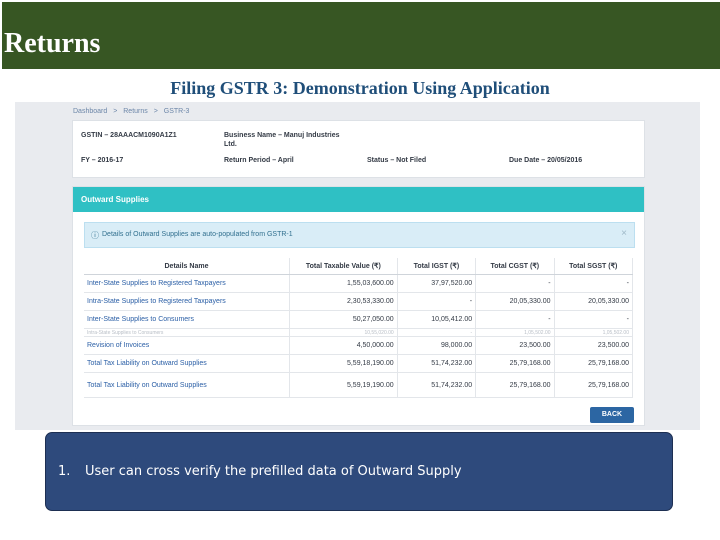  Describe the element at coordinates (358, 199) in the screenshot. I see `section-header: Outward Supplies` at that location.